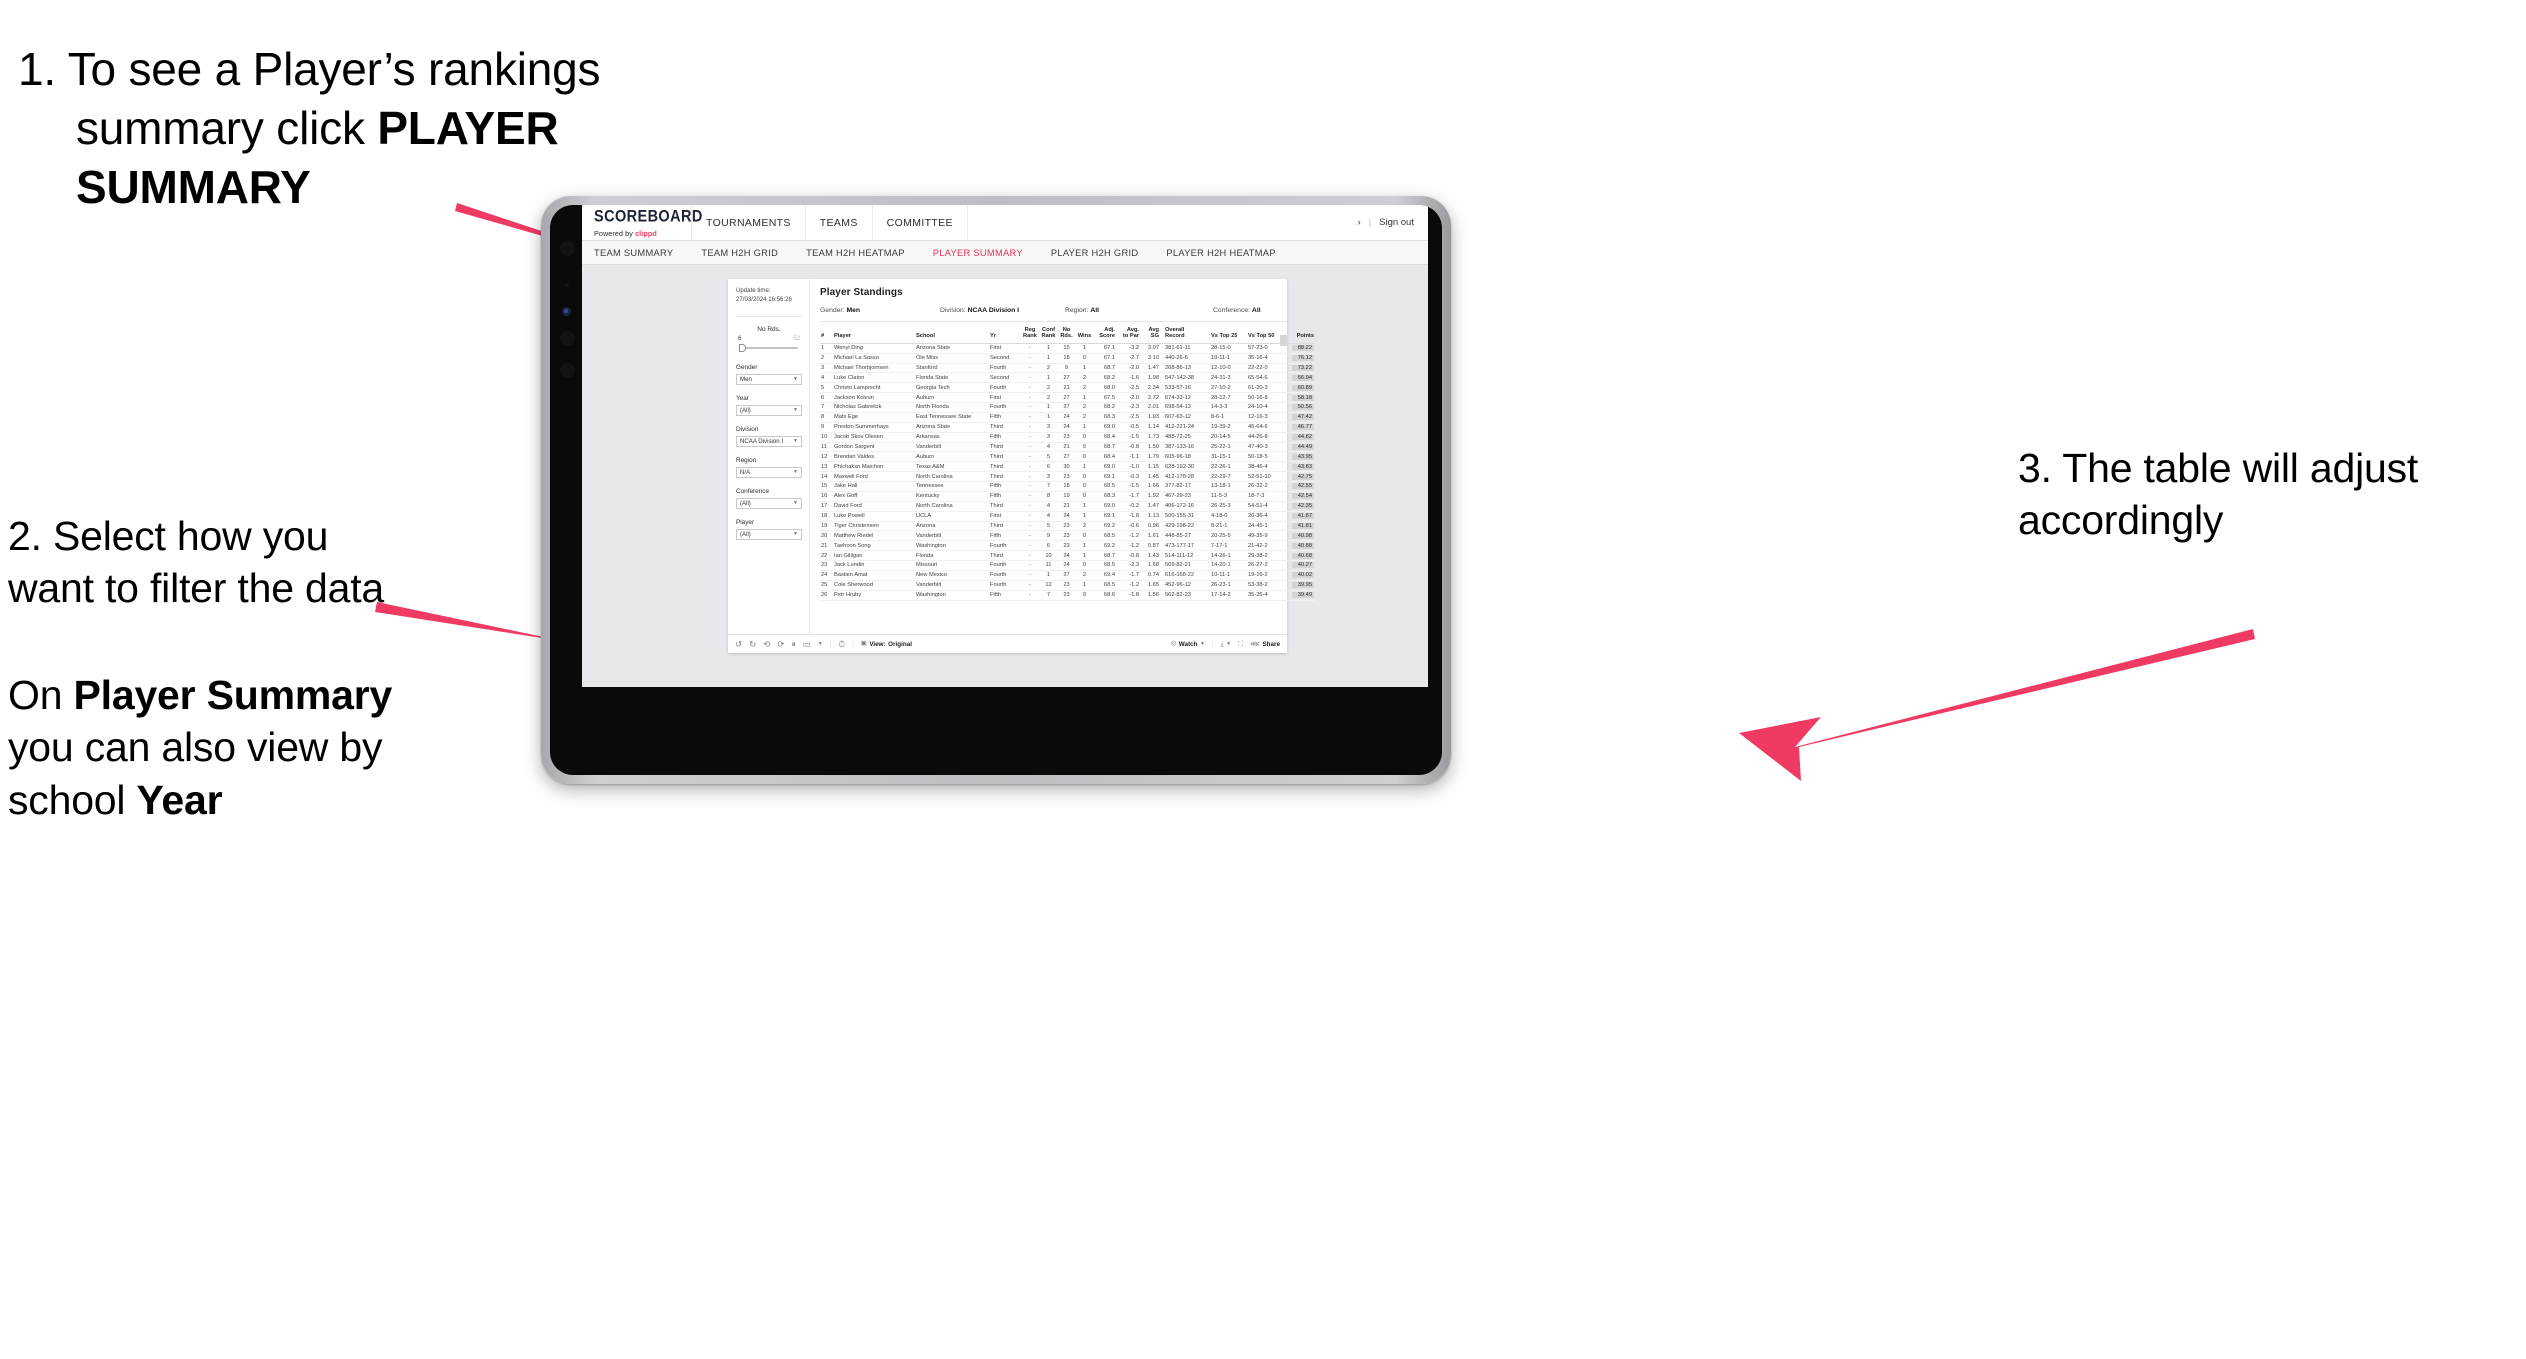 Image resolution: width=2526 pixels, height=1359 pixels. I want to click on brand-logo: SCOREBOARD Powered by clippd, so click(642, 222).